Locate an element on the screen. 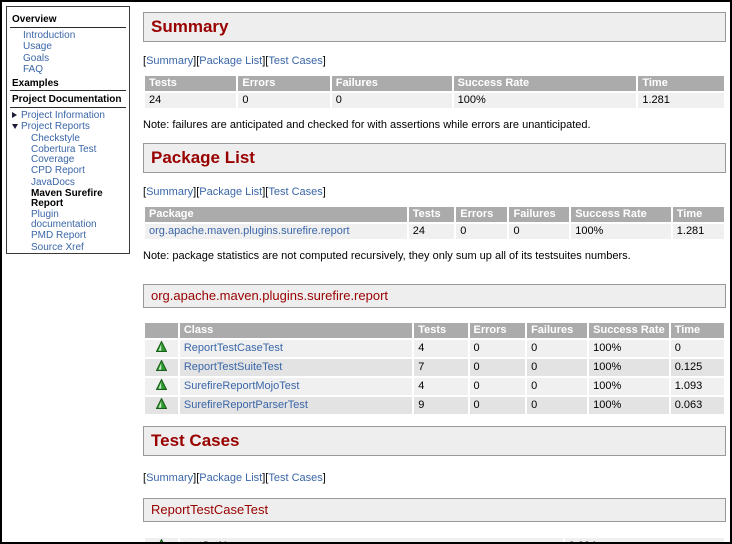 This screenshot has height=544, width=732. sidebar-item-pmd-report: PMD Report is located at coordinates (68, 236).